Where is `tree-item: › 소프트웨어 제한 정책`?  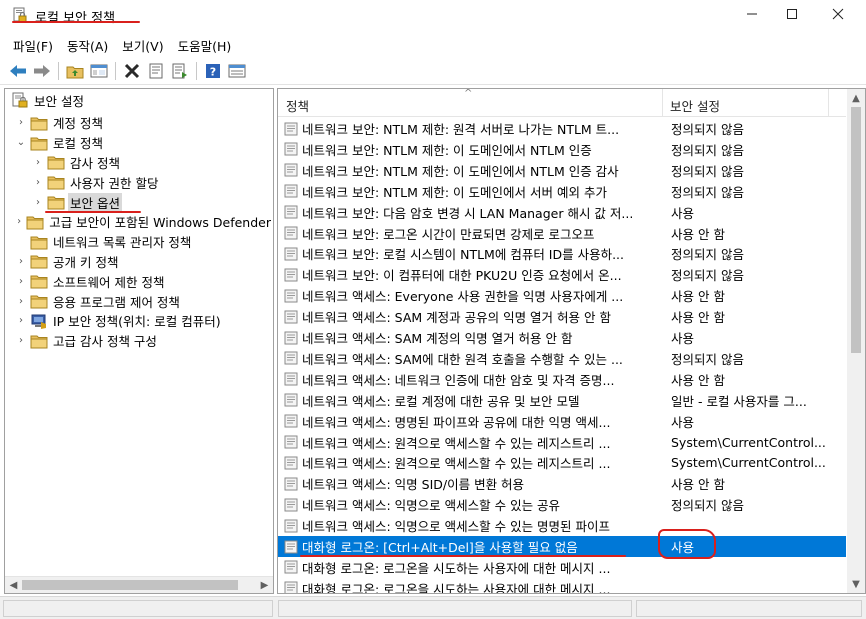
tree-item: › 소프트웨어 제한 정책 is located at coordinates (139, 281).